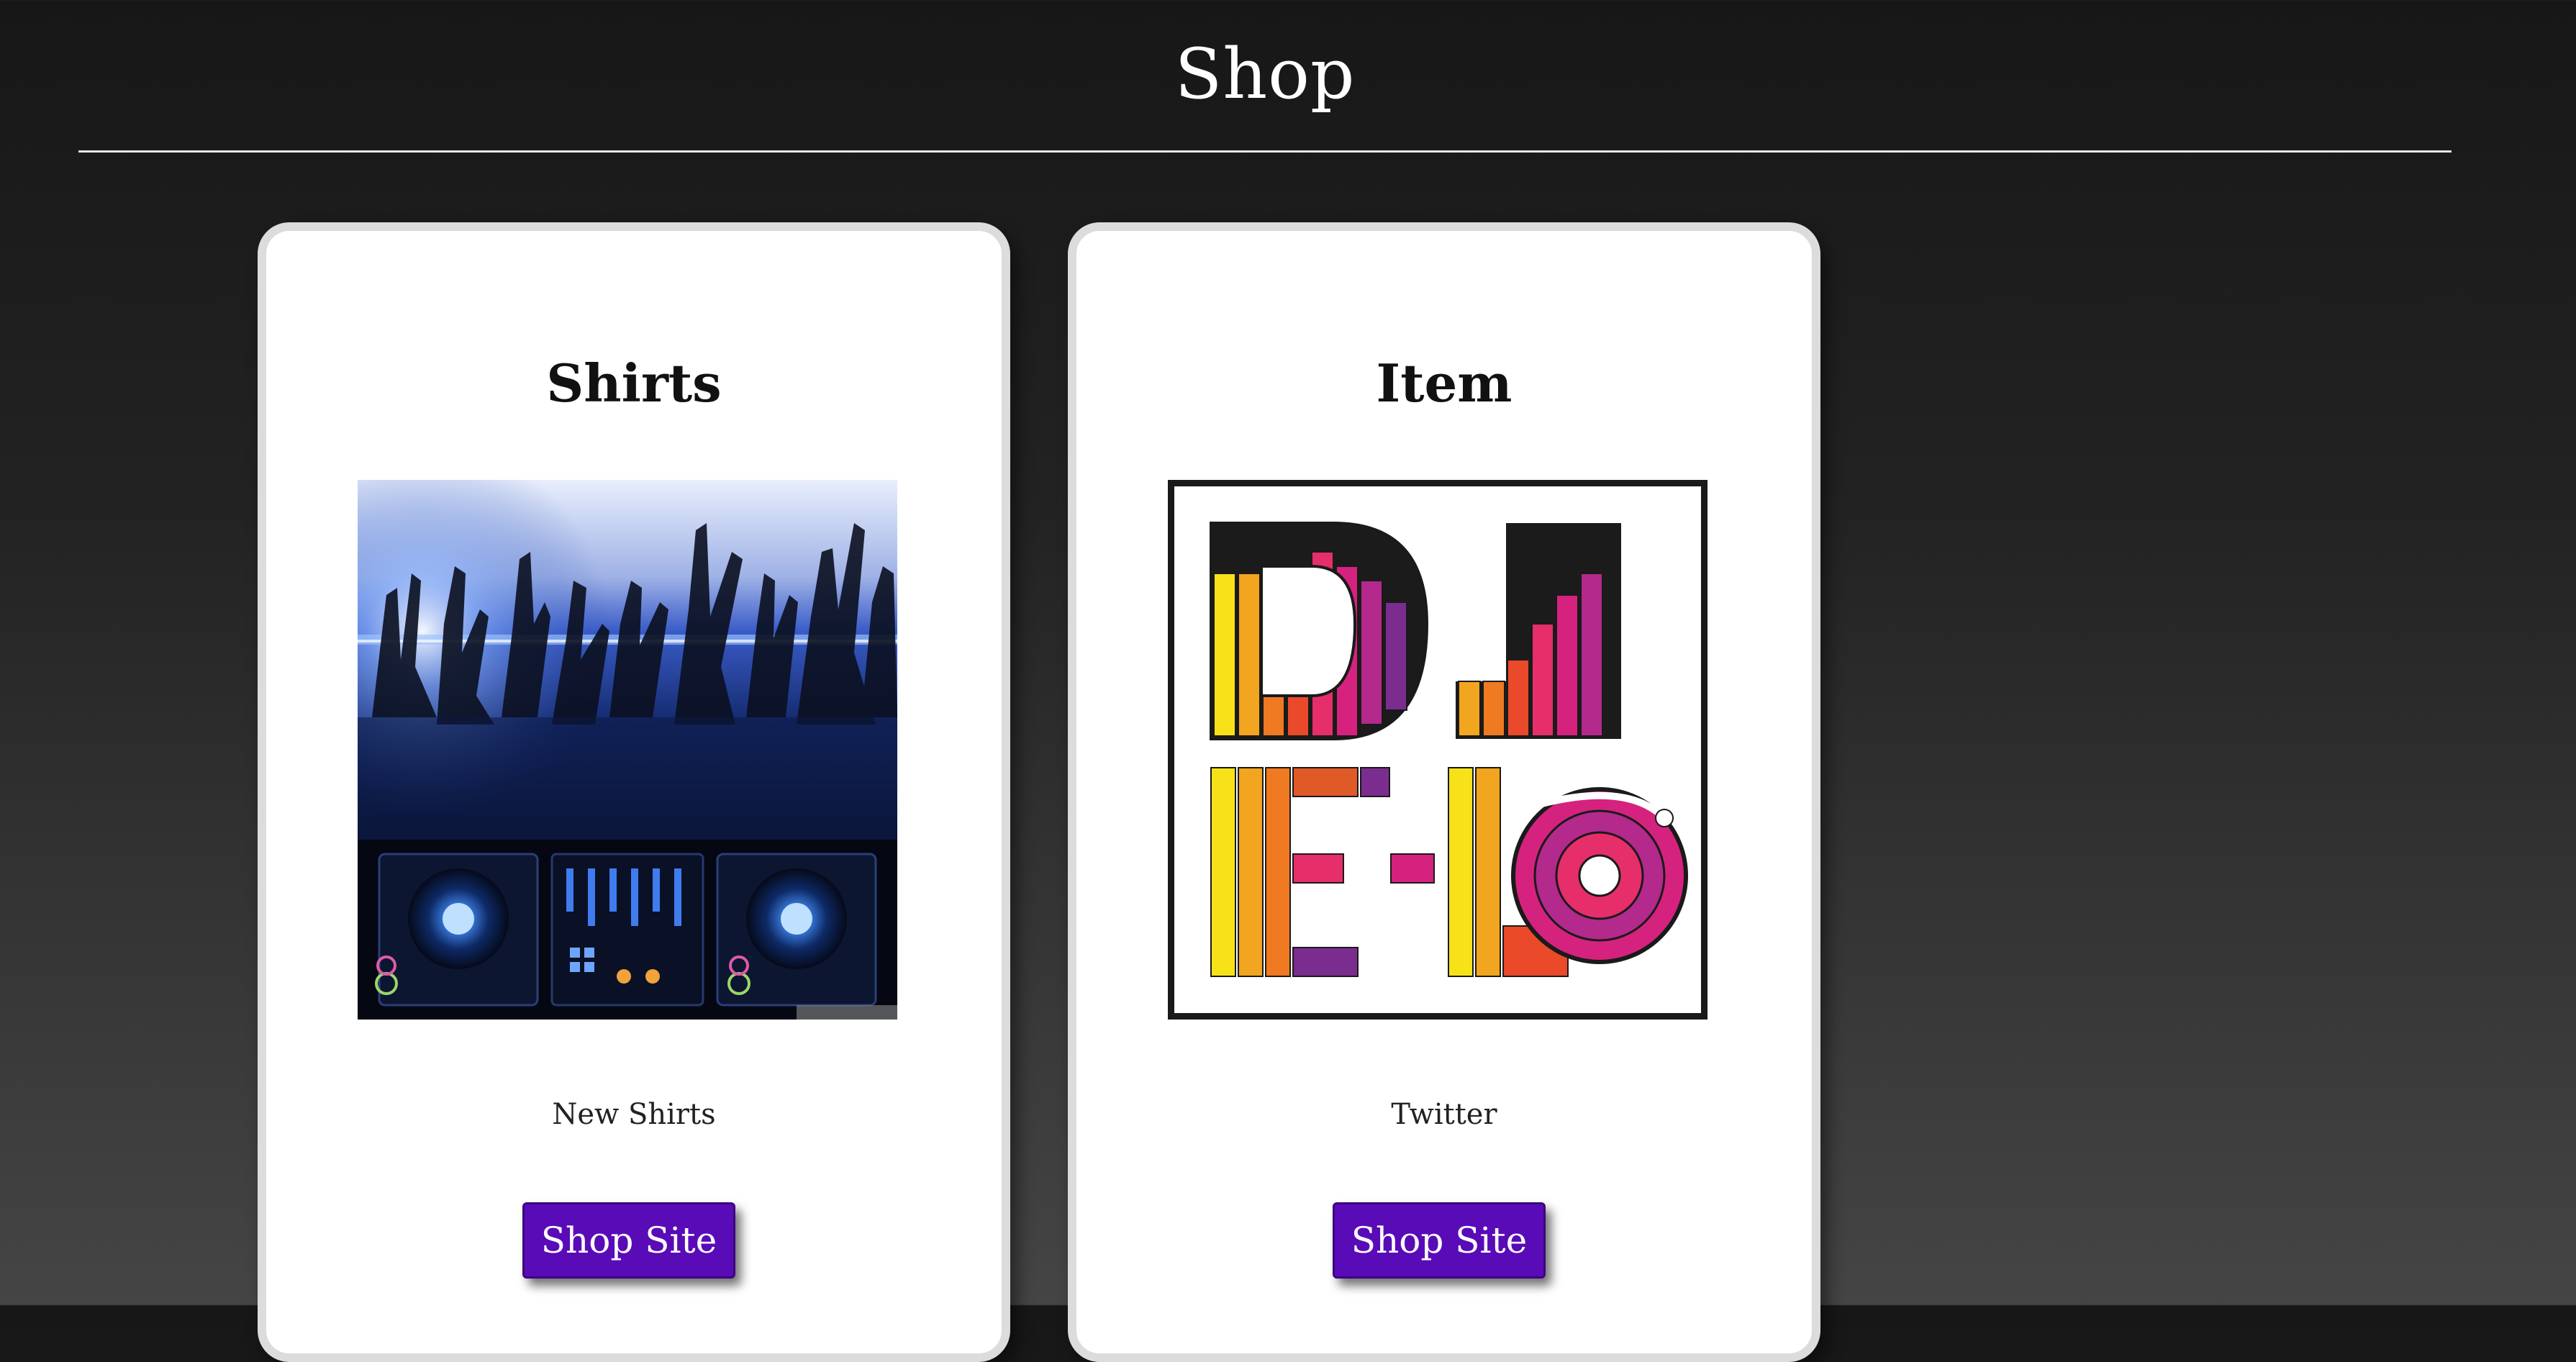 This screenshot has height=1362, width=2576. I want to click on page-header: Shop, so click(1265, 76).